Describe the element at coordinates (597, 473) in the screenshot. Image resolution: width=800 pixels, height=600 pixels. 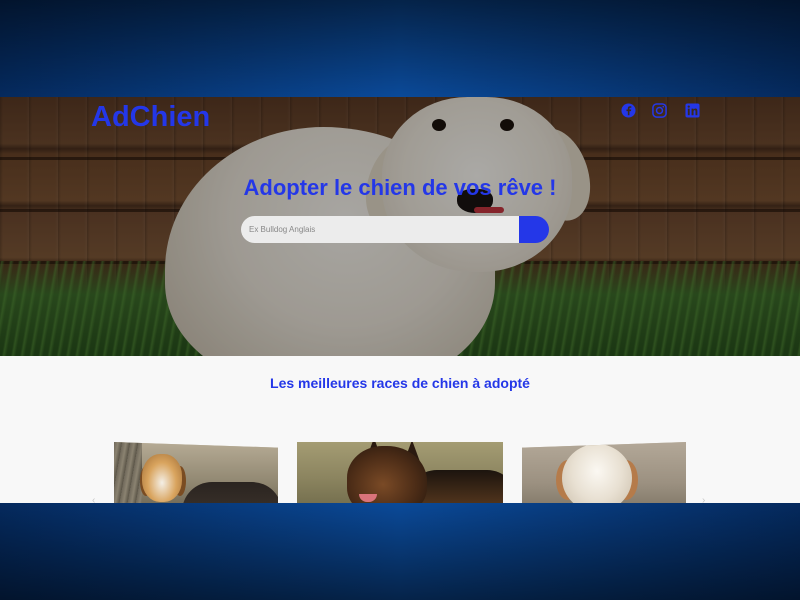
I see `spaniel-head` at that location.